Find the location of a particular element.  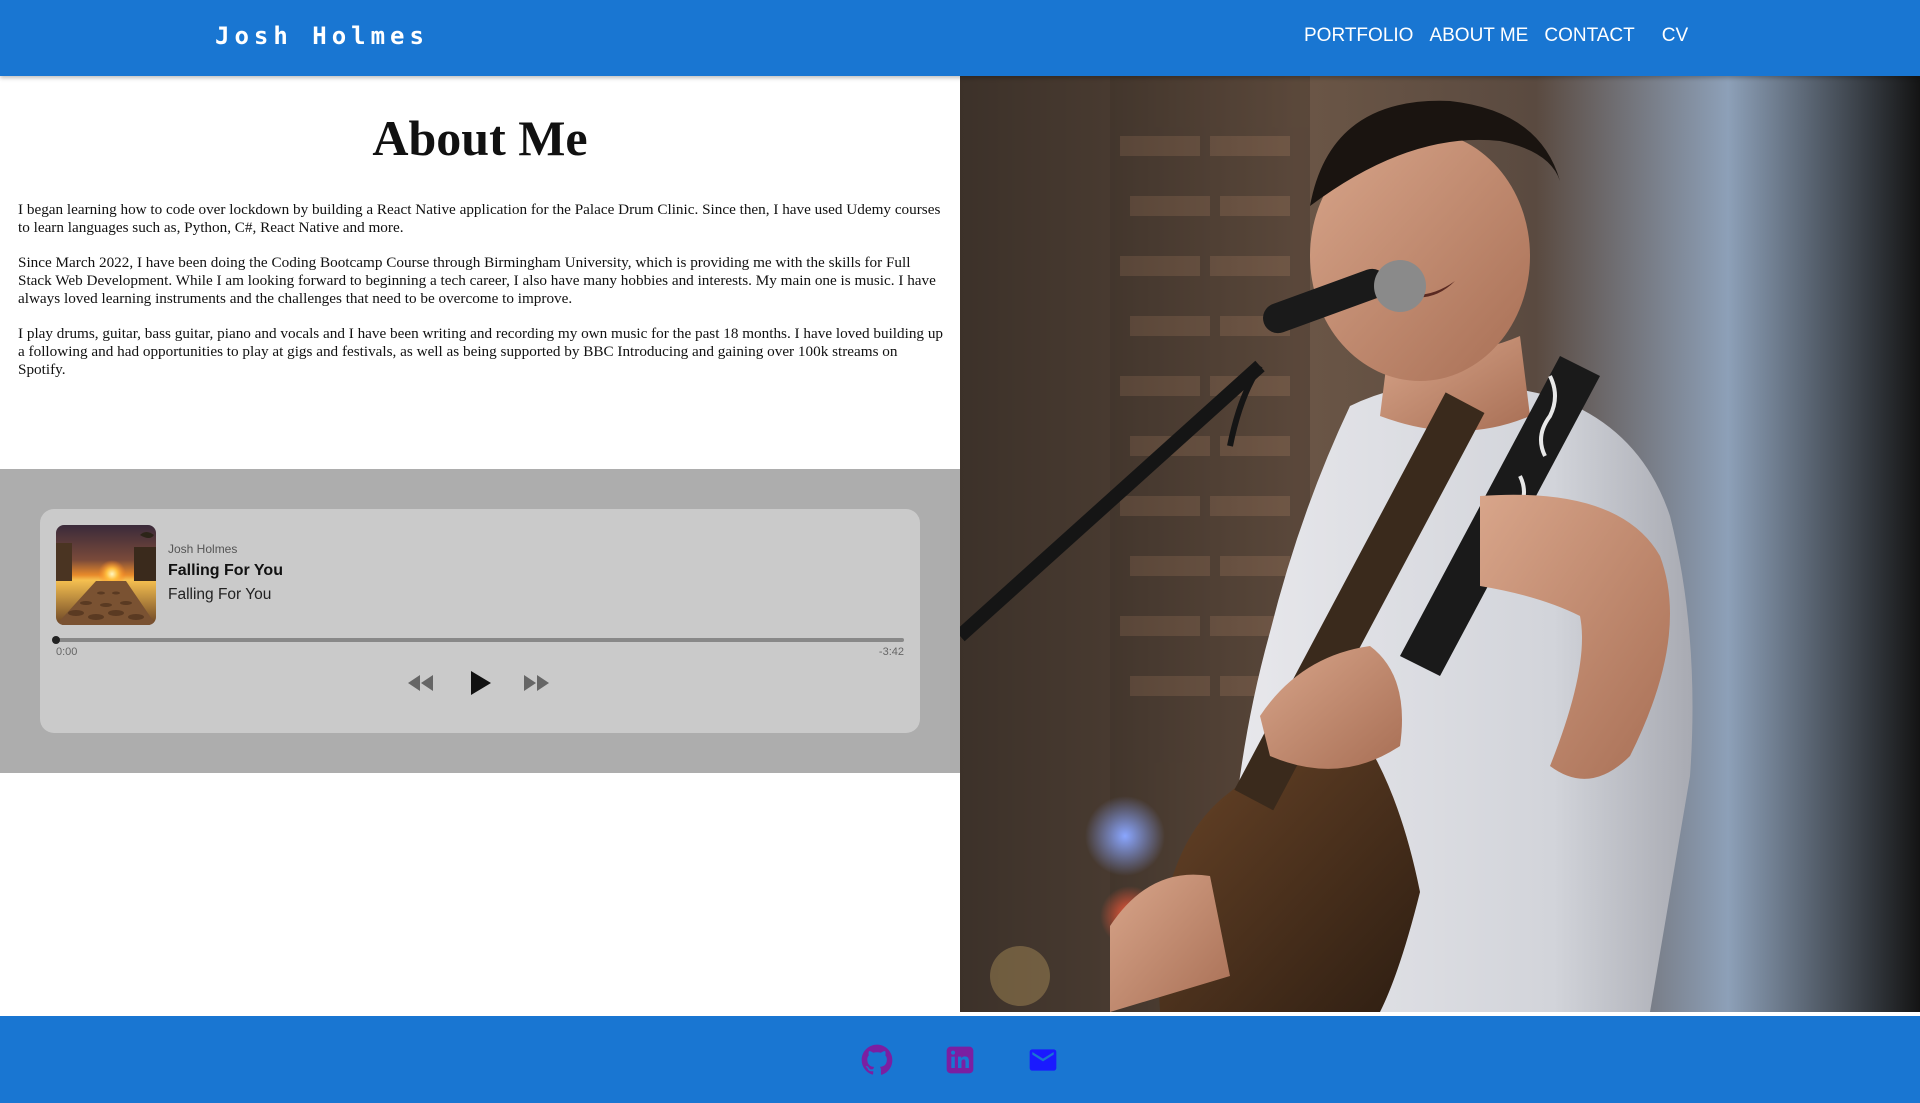

nav-about-me: ABOUT ME is located at coordinates (1478, 36).